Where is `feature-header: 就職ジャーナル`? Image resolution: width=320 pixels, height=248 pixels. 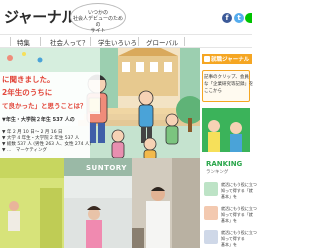
feature-header: 就職ジャーナル is located at coordinates (227, 59).